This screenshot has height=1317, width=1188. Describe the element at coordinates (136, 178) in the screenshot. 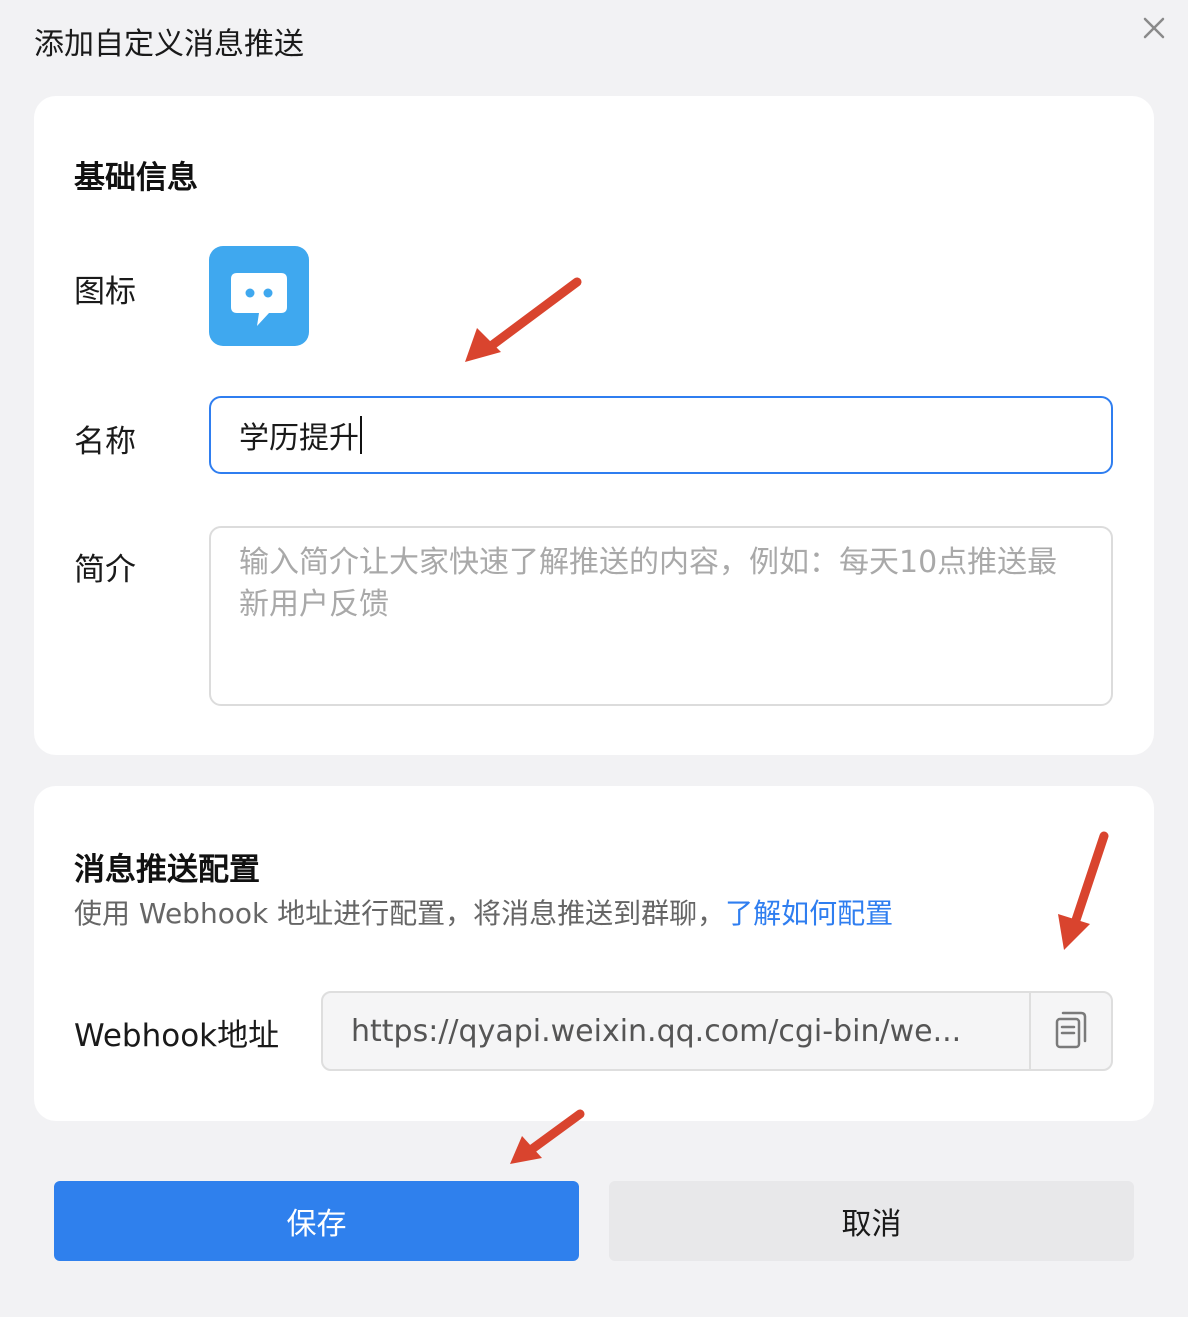

I see `basic-info-title: 基础信息` at that location.